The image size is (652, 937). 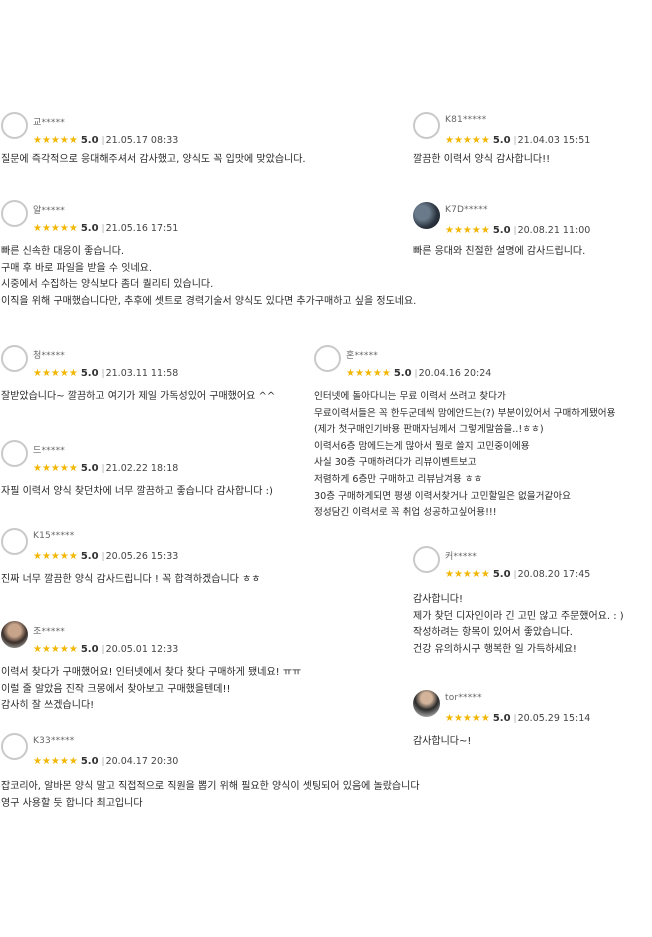 What do you see at coordinates (138, 396) in the screenshot?
I see `review-text: 잘받았습니다~ 깔끔하고 여기가 제일 가독성있어 구매했어요 ^^` at bounding box center [138, 396].